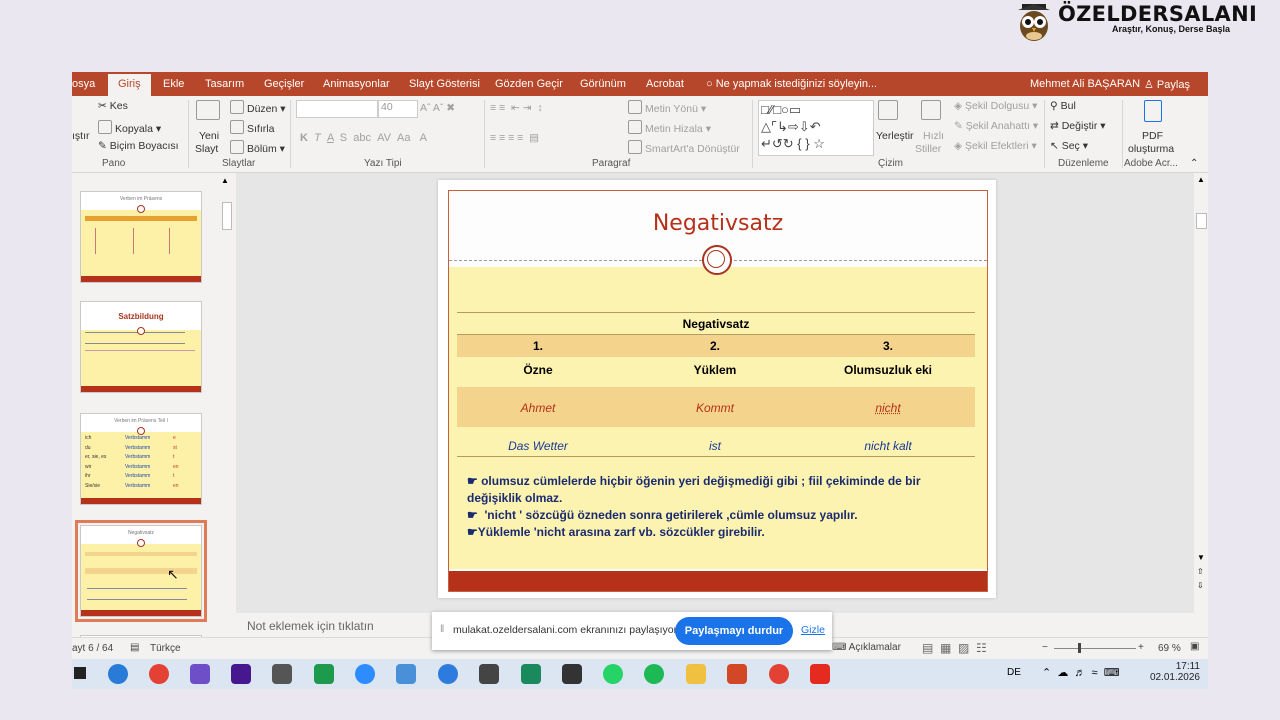  Describe the element at coordinates (337, 109) in the screenshot. I see `font-family-select` at that location.